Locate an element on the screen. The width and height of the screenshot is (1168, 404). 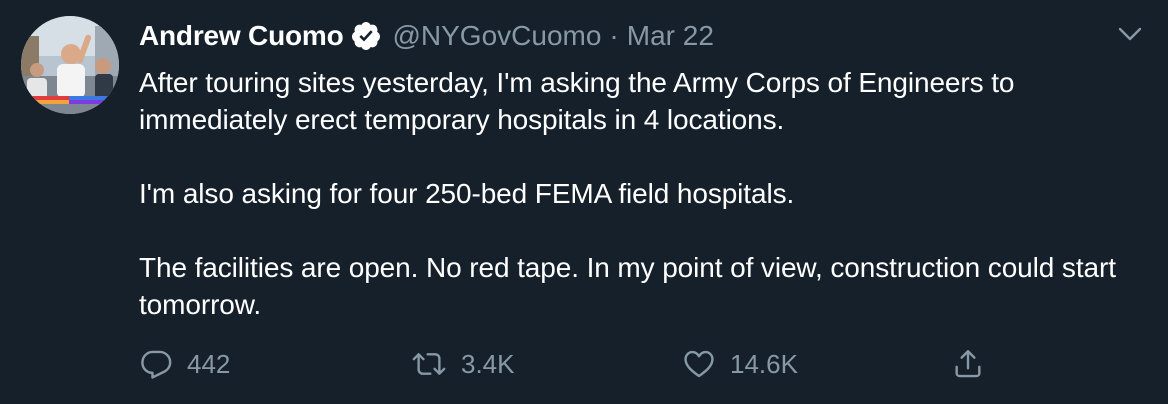
reply-button: 442 is located at coordinates (184, 364).